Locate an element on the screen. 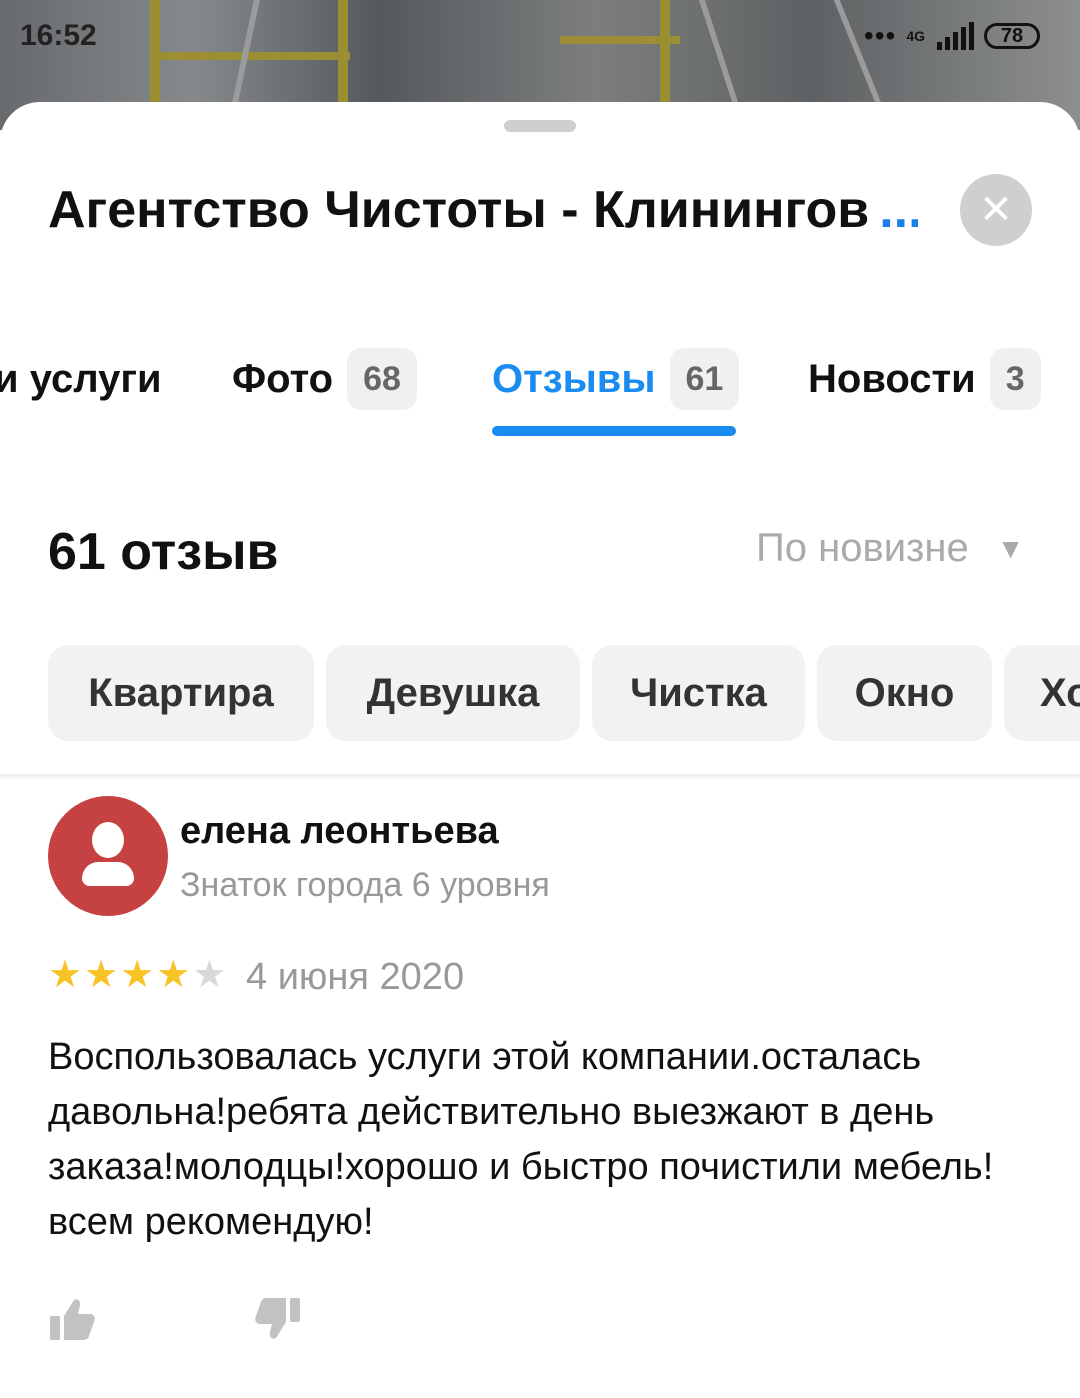 The height and width of the screenshot is (1398, 1080). status-icons: ••• 4G 78 is located at coordinates (952, 36).